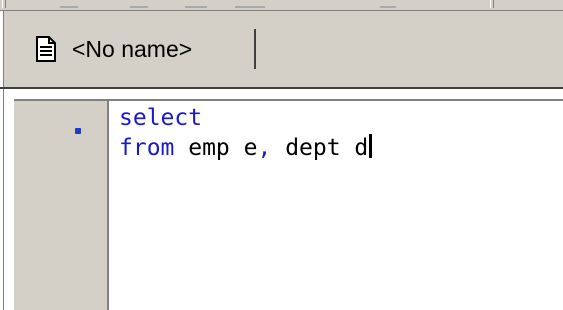 This screenshot has height=310, width=563. I want to click on tab-no-name: <No name>, so click(137, 49).